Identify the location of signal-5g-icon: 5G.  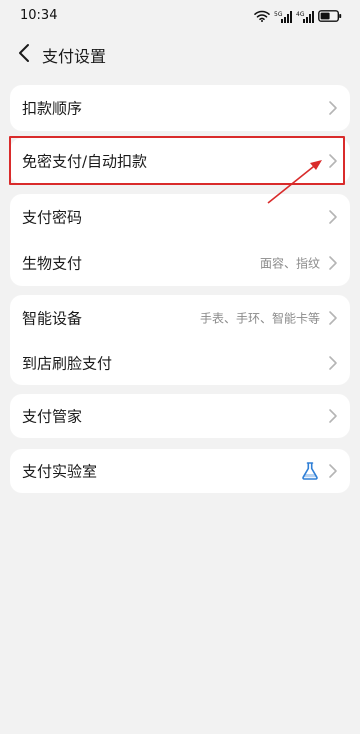
(283, 16).